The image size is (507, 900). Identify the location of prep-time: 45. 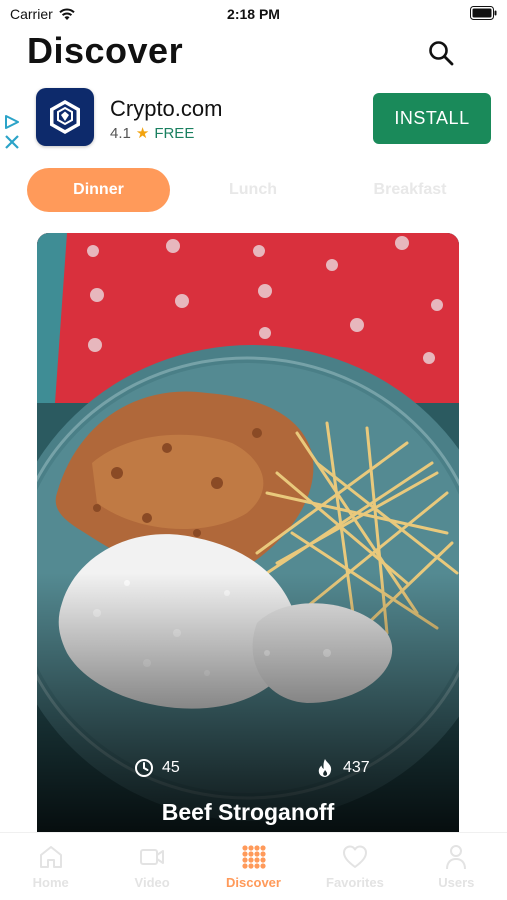
(157, 768).